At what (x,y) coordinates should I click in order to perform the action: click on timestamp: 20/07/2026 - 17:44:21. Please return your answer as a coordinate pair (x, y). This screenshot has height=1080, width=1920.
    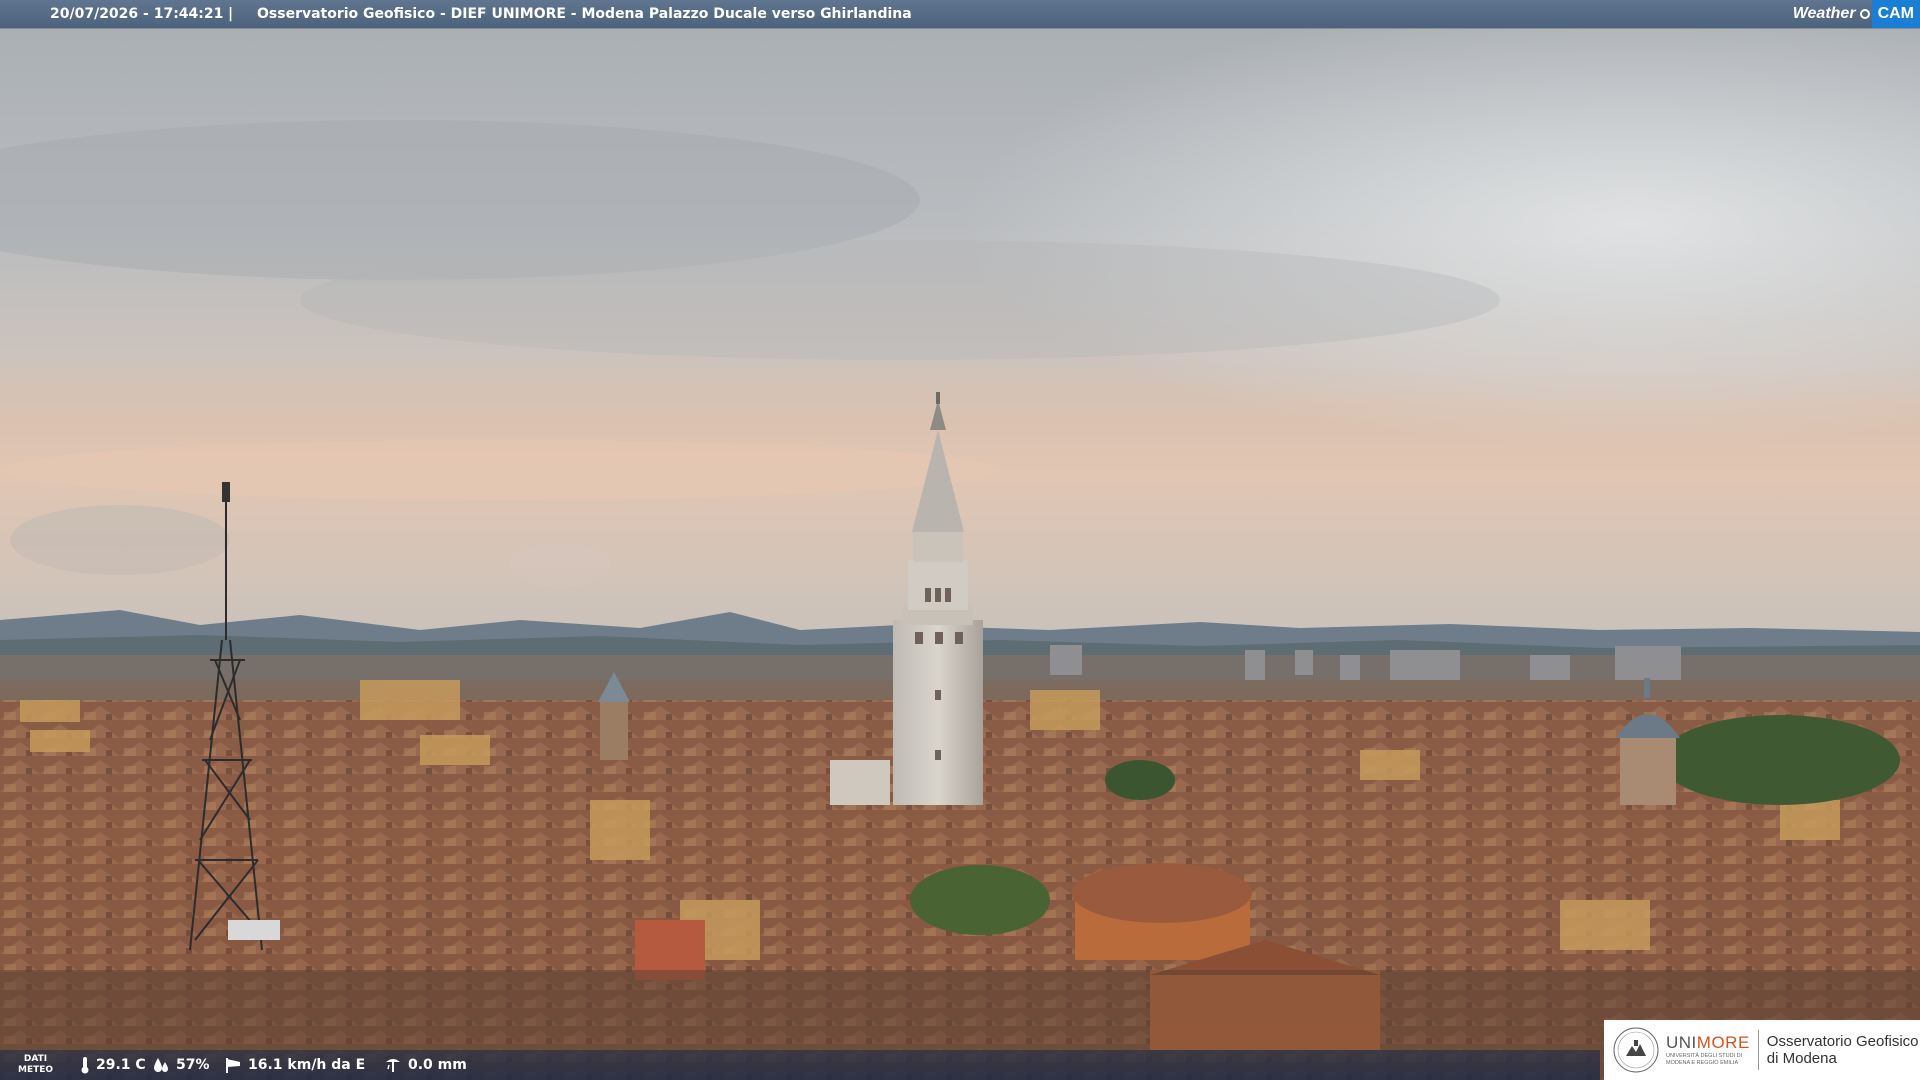
    Looking at the image, I should click on (137, 14).